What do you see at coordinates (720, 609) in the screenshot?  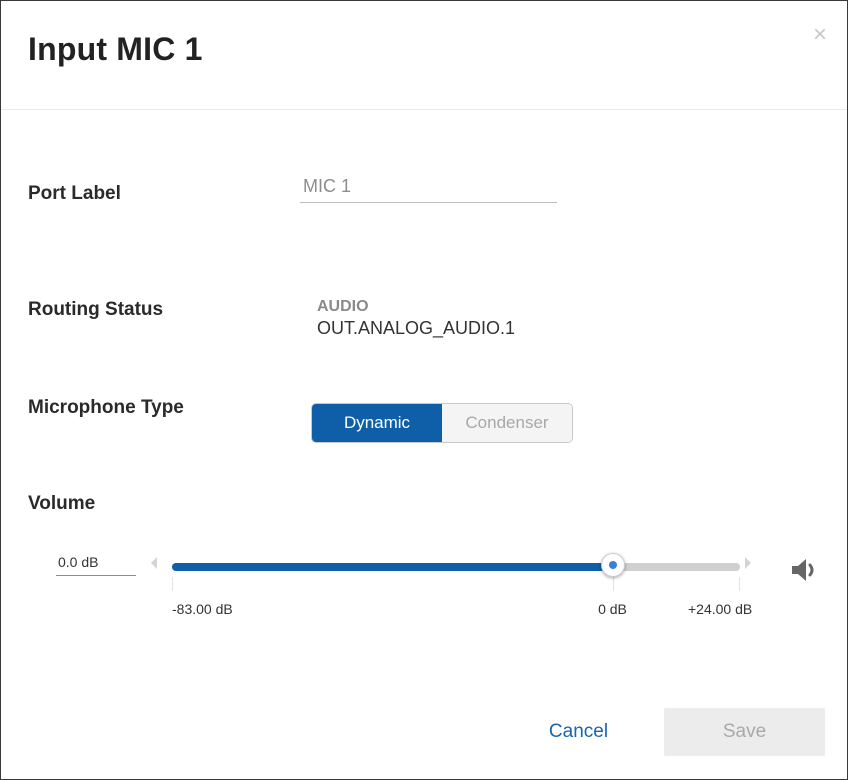 I see `volume-max-label: +24.00 dB` at bounding box center [720, 609].